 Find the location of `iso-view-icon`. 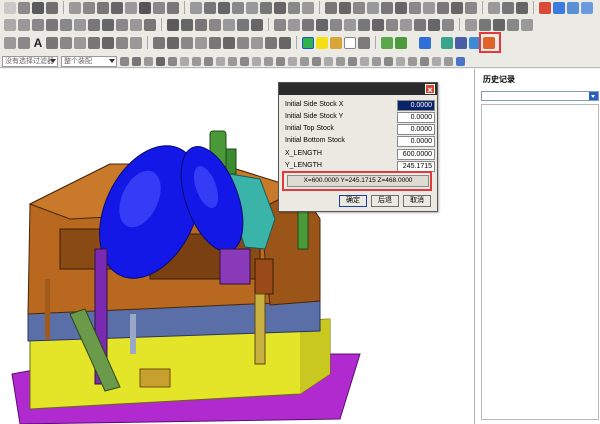

iso-view-icon is located at coordinates (573, 7).